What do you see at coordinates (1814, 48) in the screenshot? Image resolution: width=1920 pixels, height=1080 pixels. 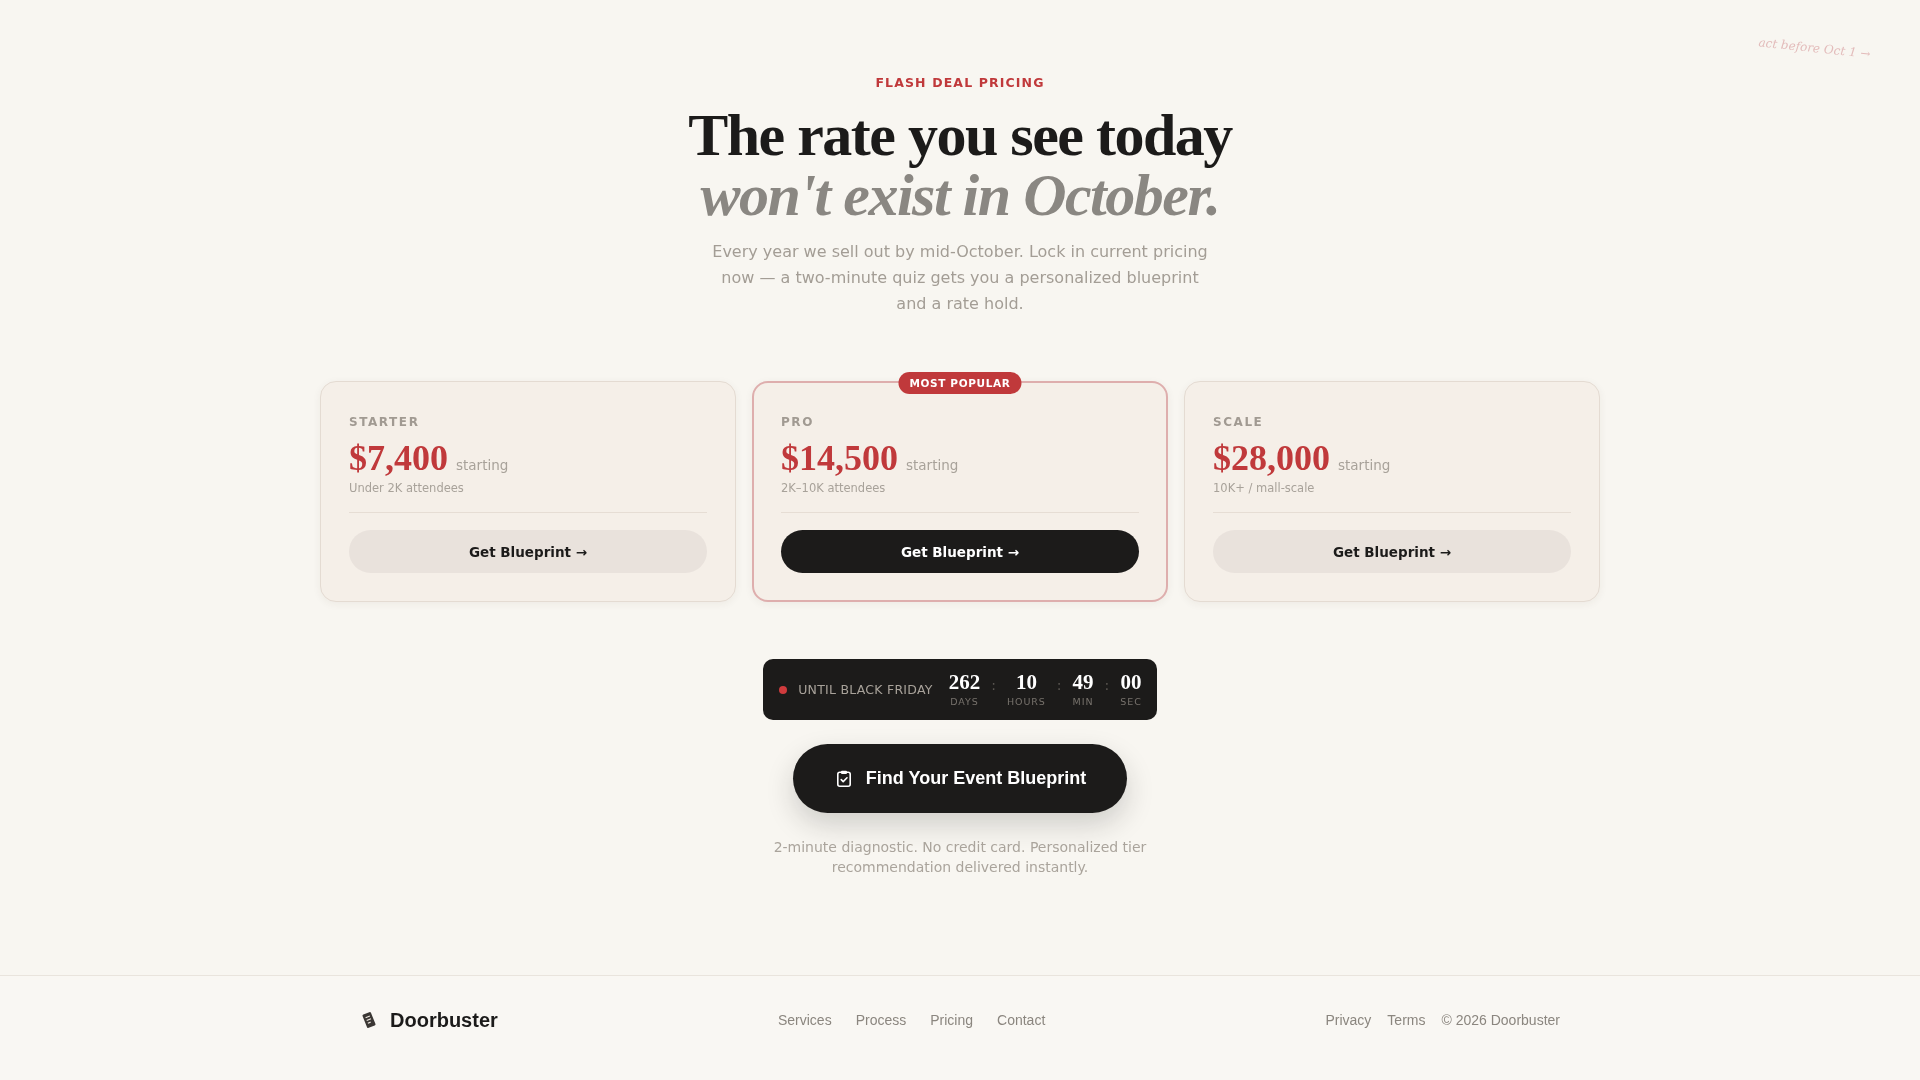 I see `handwritten-note: act before Oct 1 →` at bounding box center [1814, 48].